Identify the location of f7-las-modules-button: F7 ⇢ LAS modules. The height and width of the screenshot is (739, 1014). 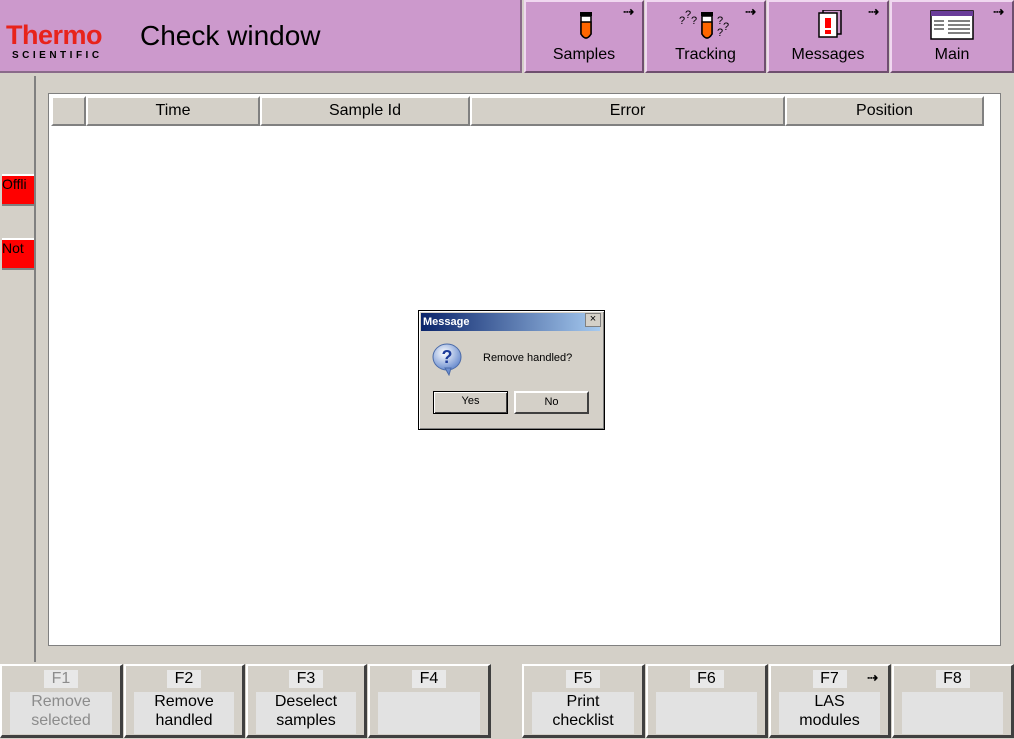
(830, 701).